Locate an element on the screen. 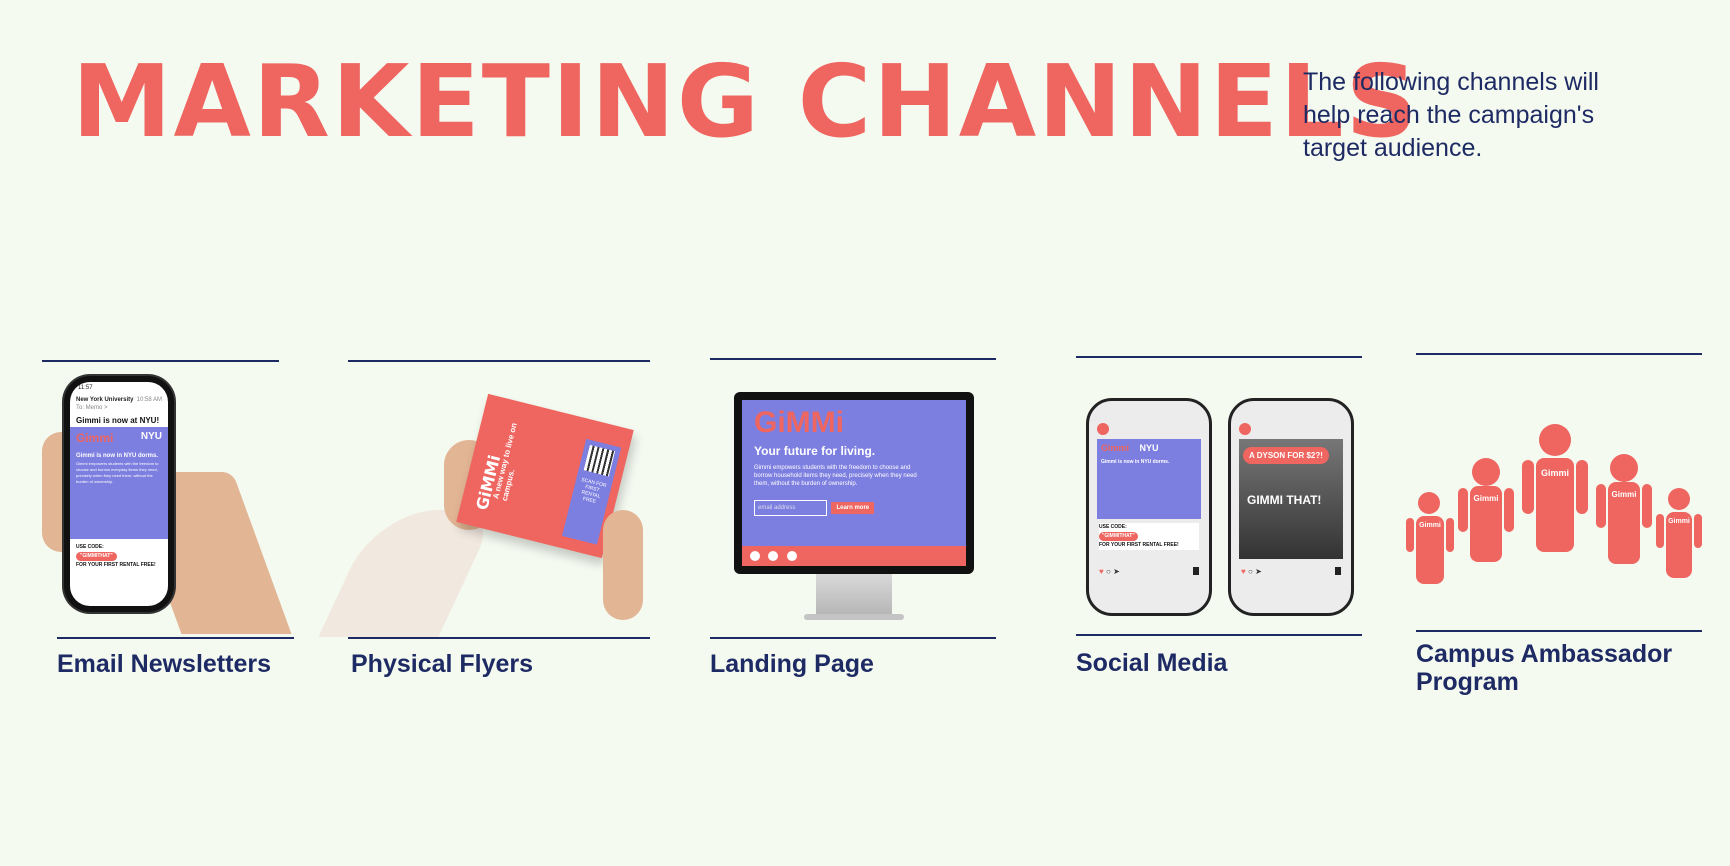 This screenshot has height=866, width=1730. page-title: MARKETING CHANNELS is located at coordinates (746, 101).